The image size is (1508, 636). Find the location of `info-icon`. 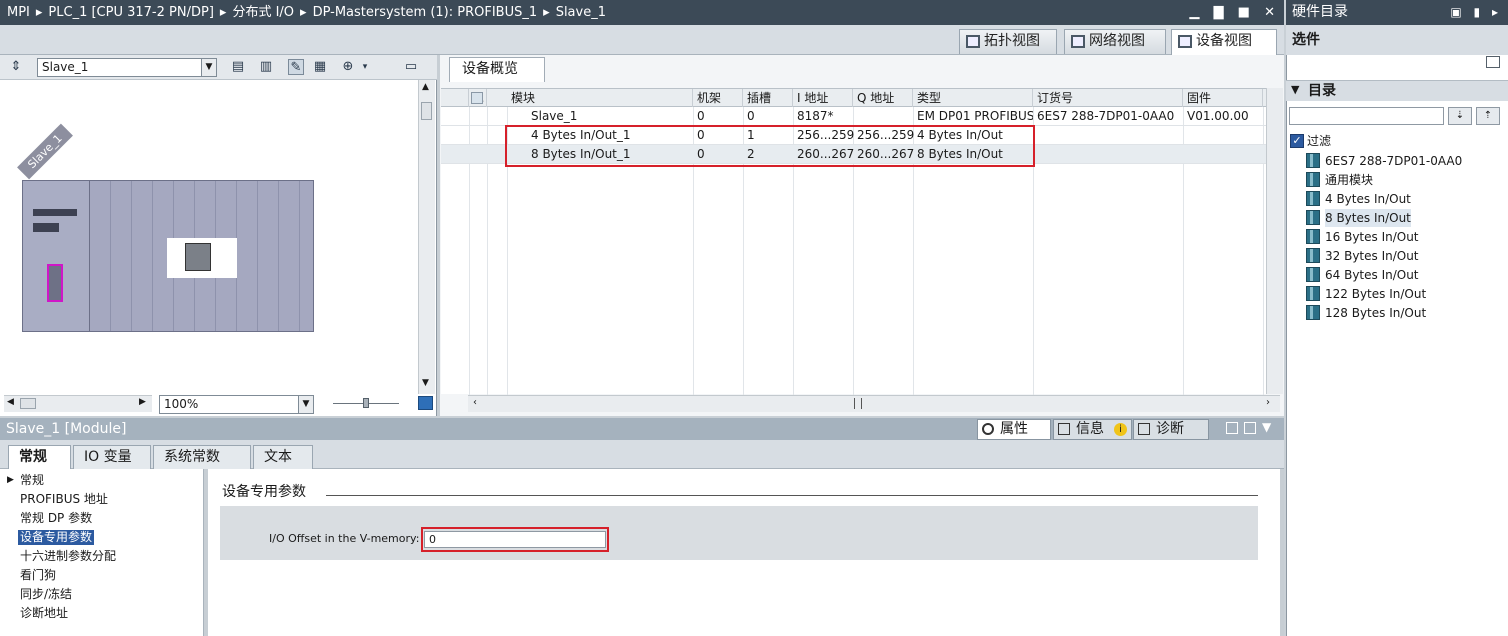

info-icon is located at coordinates (1064, 429).